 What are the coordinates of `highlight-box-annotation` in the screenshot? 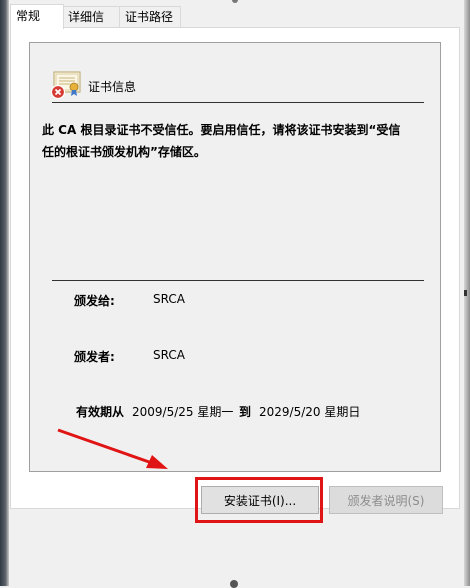 It's located at (259, 500).